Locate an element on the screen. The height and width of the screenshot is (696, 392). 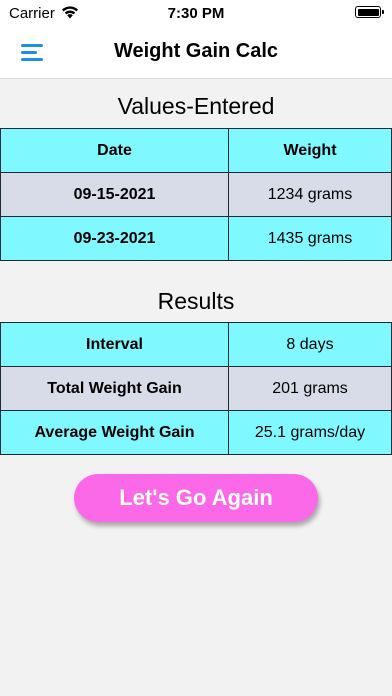
values-header-row: Date Weight is located at coordinates (196, 150).